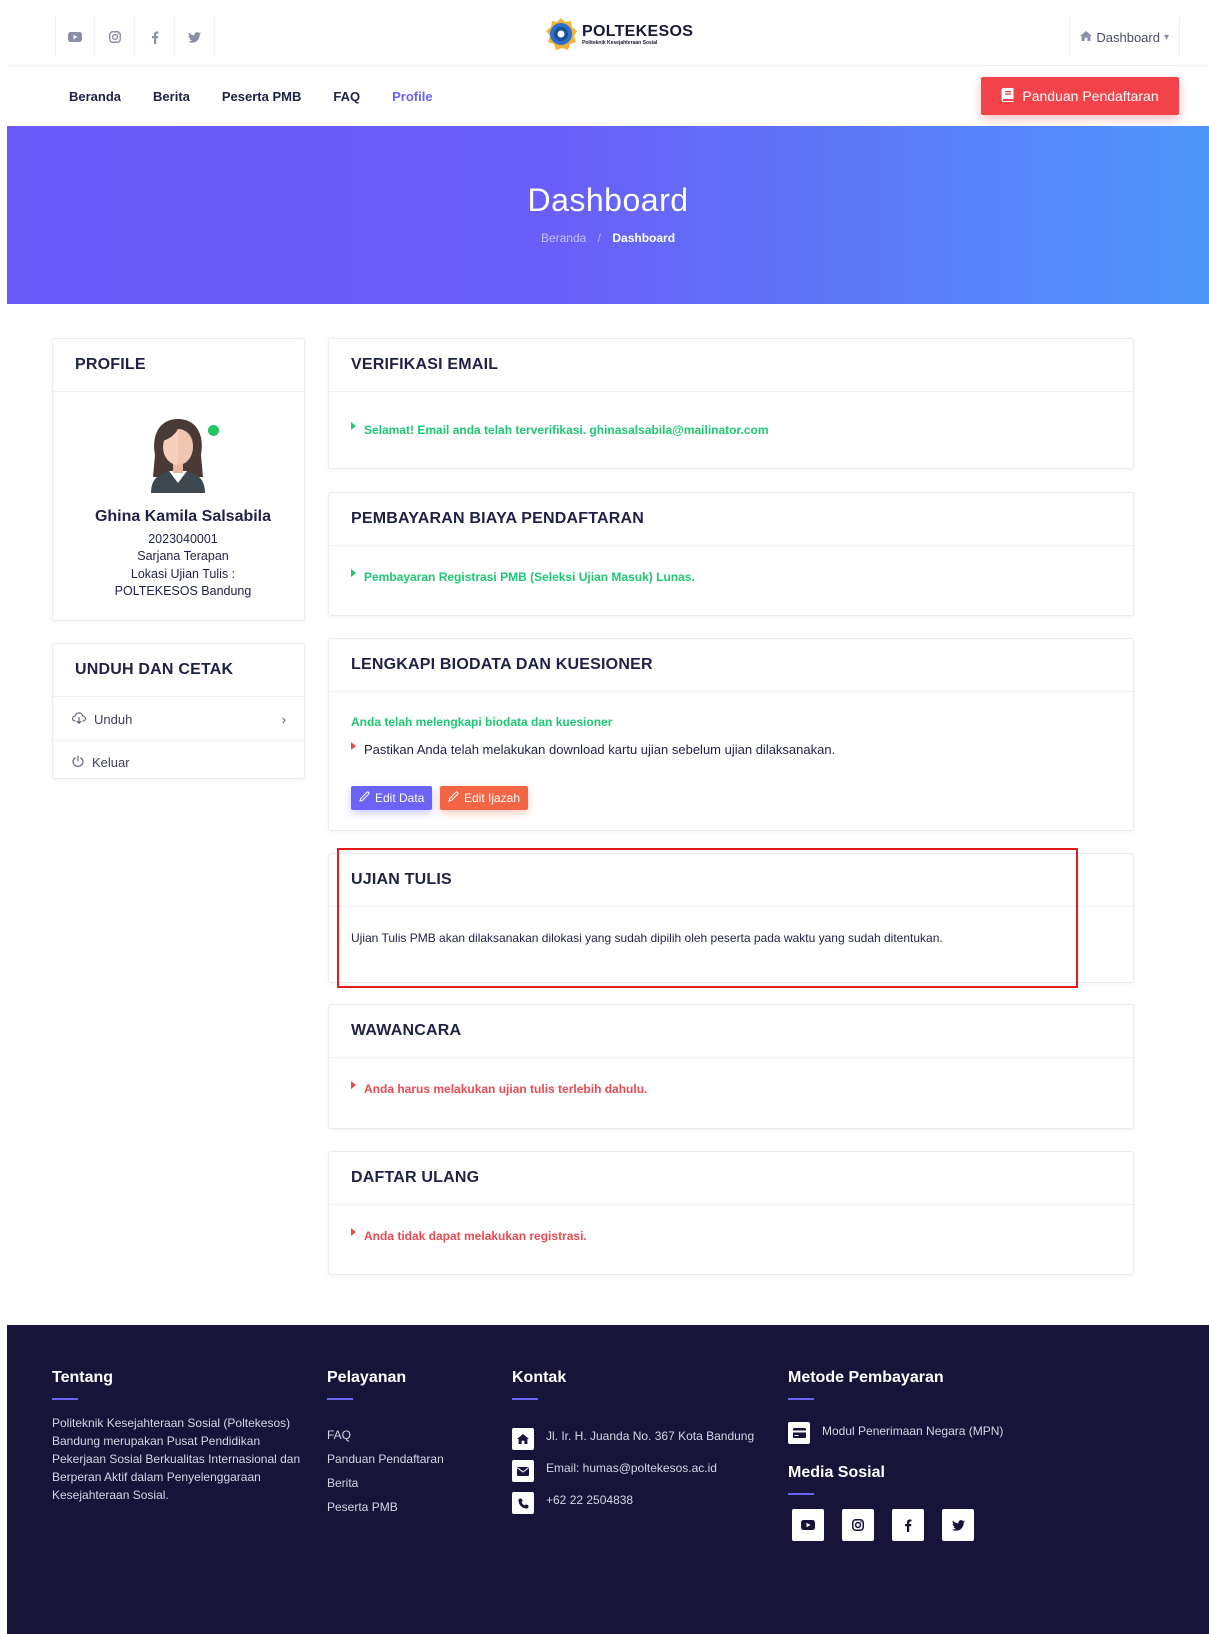  What do you see at coordinates (731, 519) in the screenshot?
I see `pembayaran-title: PEMBAYARAN BIAYA PENDAFTARAN` at bounding box center [731, 519].